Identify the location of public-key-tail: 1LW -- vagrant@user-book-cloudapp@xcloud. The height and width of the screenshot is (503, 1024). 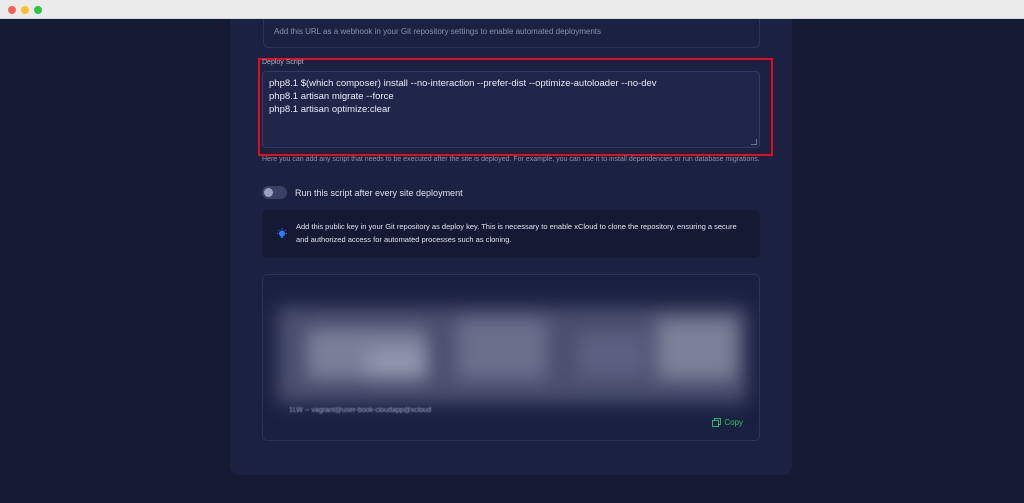
(360, 410).